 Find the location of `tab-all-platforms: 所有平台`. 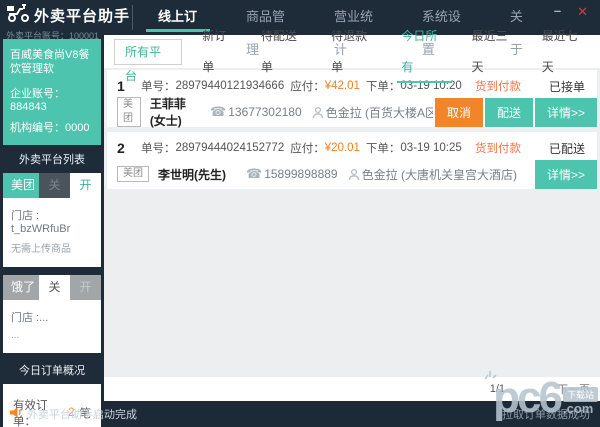

tab-all-platforms: 所有平台 is located at coordinates (148, 60).